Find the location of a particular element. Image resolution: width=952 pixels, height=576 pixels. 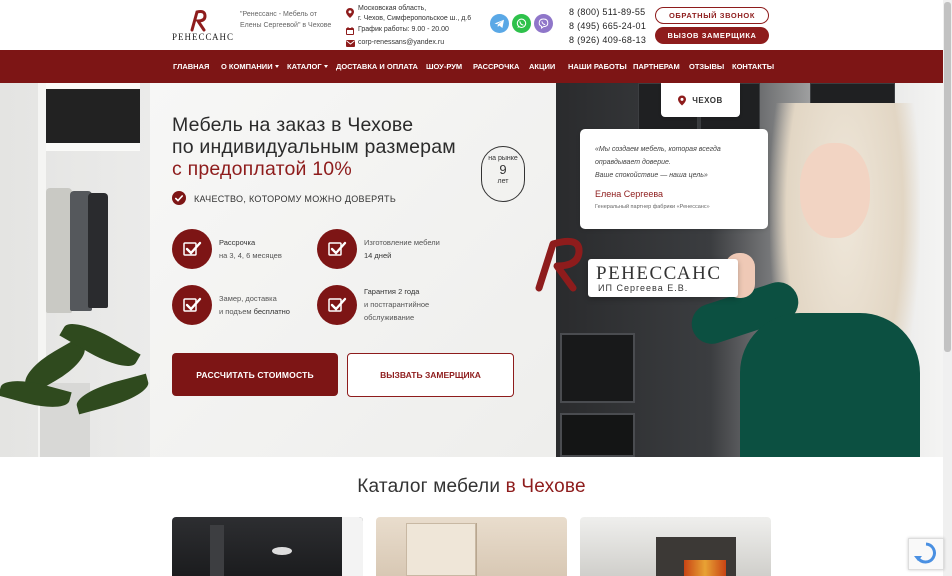

sign-brand-name: РЕНЕССАНС is located at coordinates (659, 273).